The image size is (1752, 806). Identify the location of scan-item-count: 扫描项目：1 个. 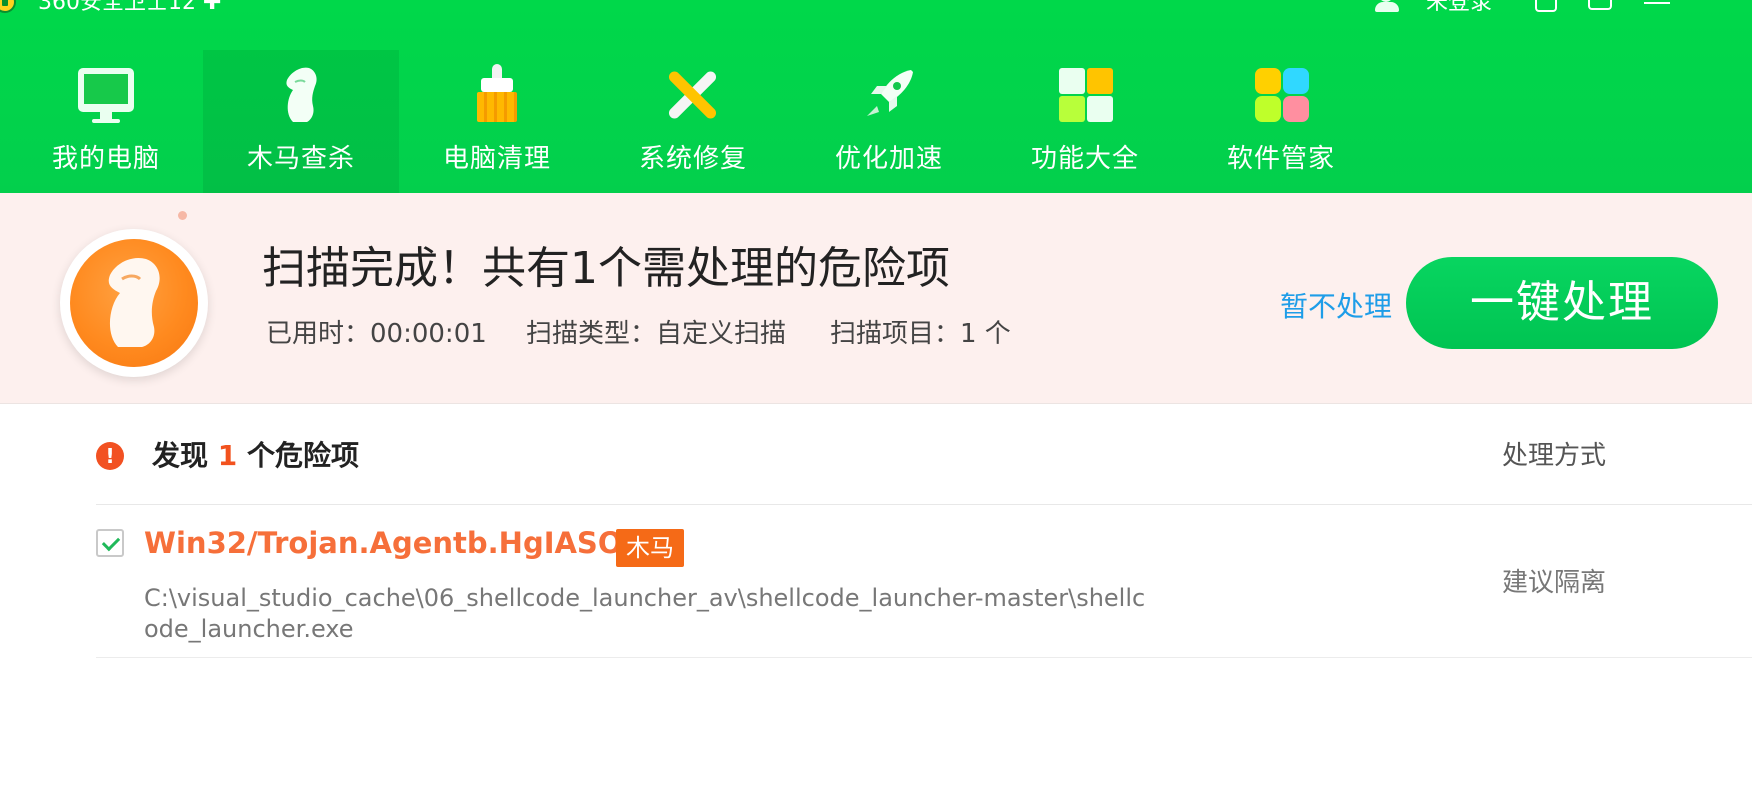
(920, 334).